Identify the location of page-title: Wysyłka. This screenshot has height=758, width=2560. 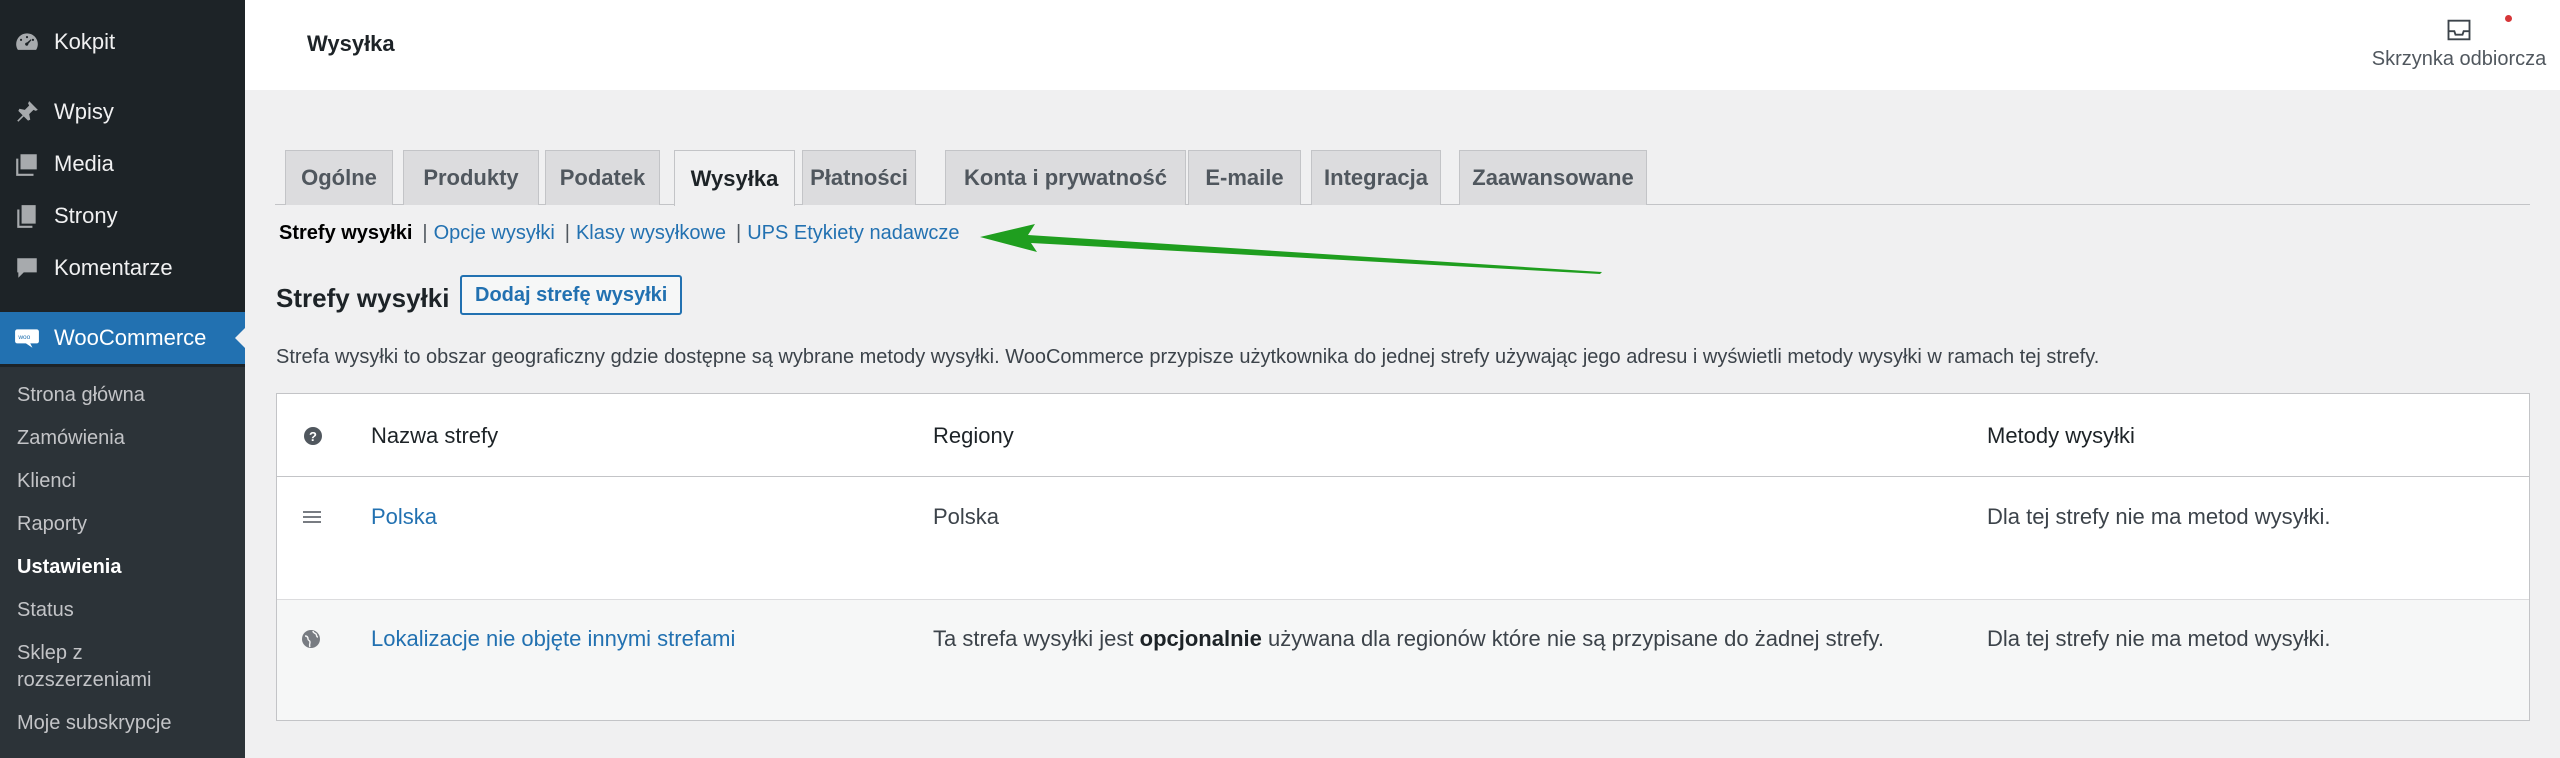
(351, 43).